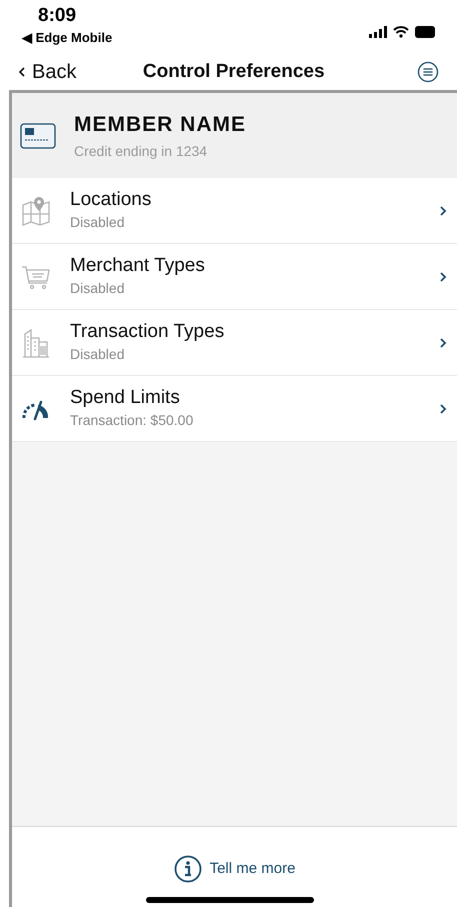 This screenshot has height=907, width=457. I want to click on preference-row: Merchant Types Disabled, so click(234, 277).